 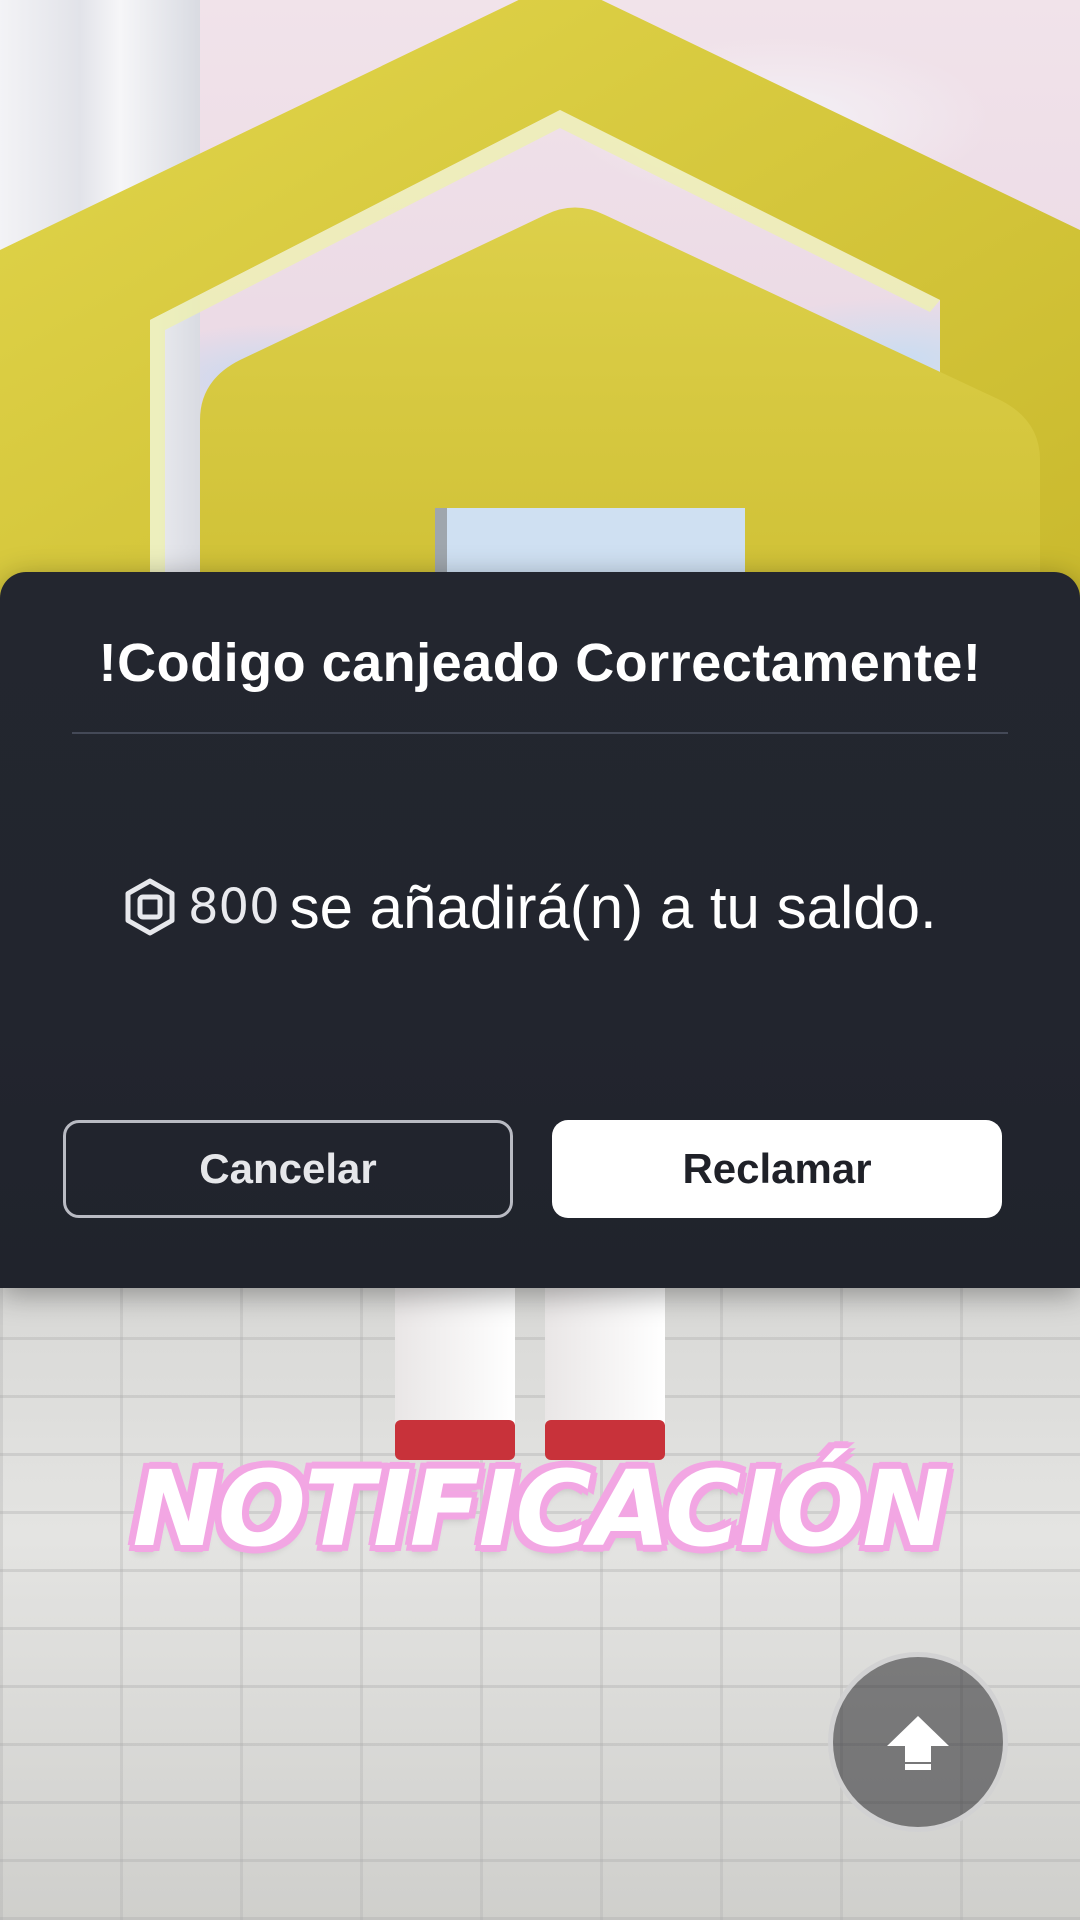 I want to click on jump-arrow-icon, so click(x=918, y=1743).